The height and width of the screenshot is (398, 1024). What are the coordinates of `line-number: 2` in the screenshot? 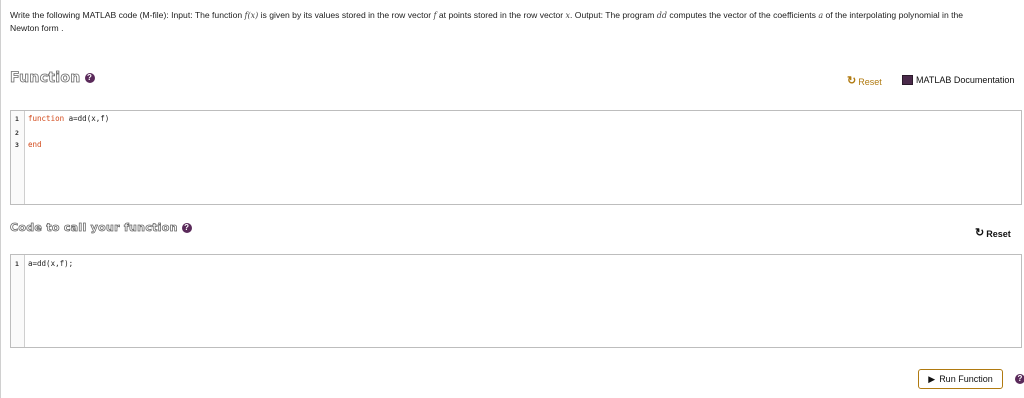 It's located at (17, 133).